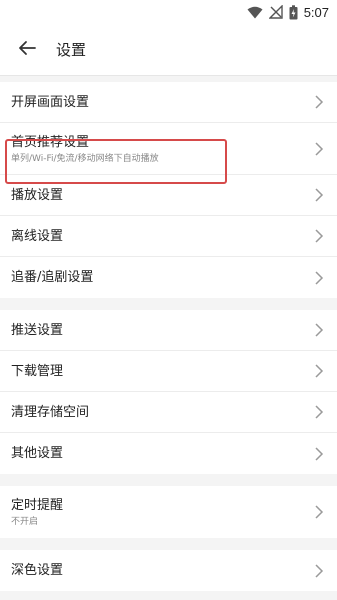 This screenshot has height=600, width=337. Describe the element at coordinates (37, 371) in the screenshot. I see `setting-label: 下载管理` at that location.